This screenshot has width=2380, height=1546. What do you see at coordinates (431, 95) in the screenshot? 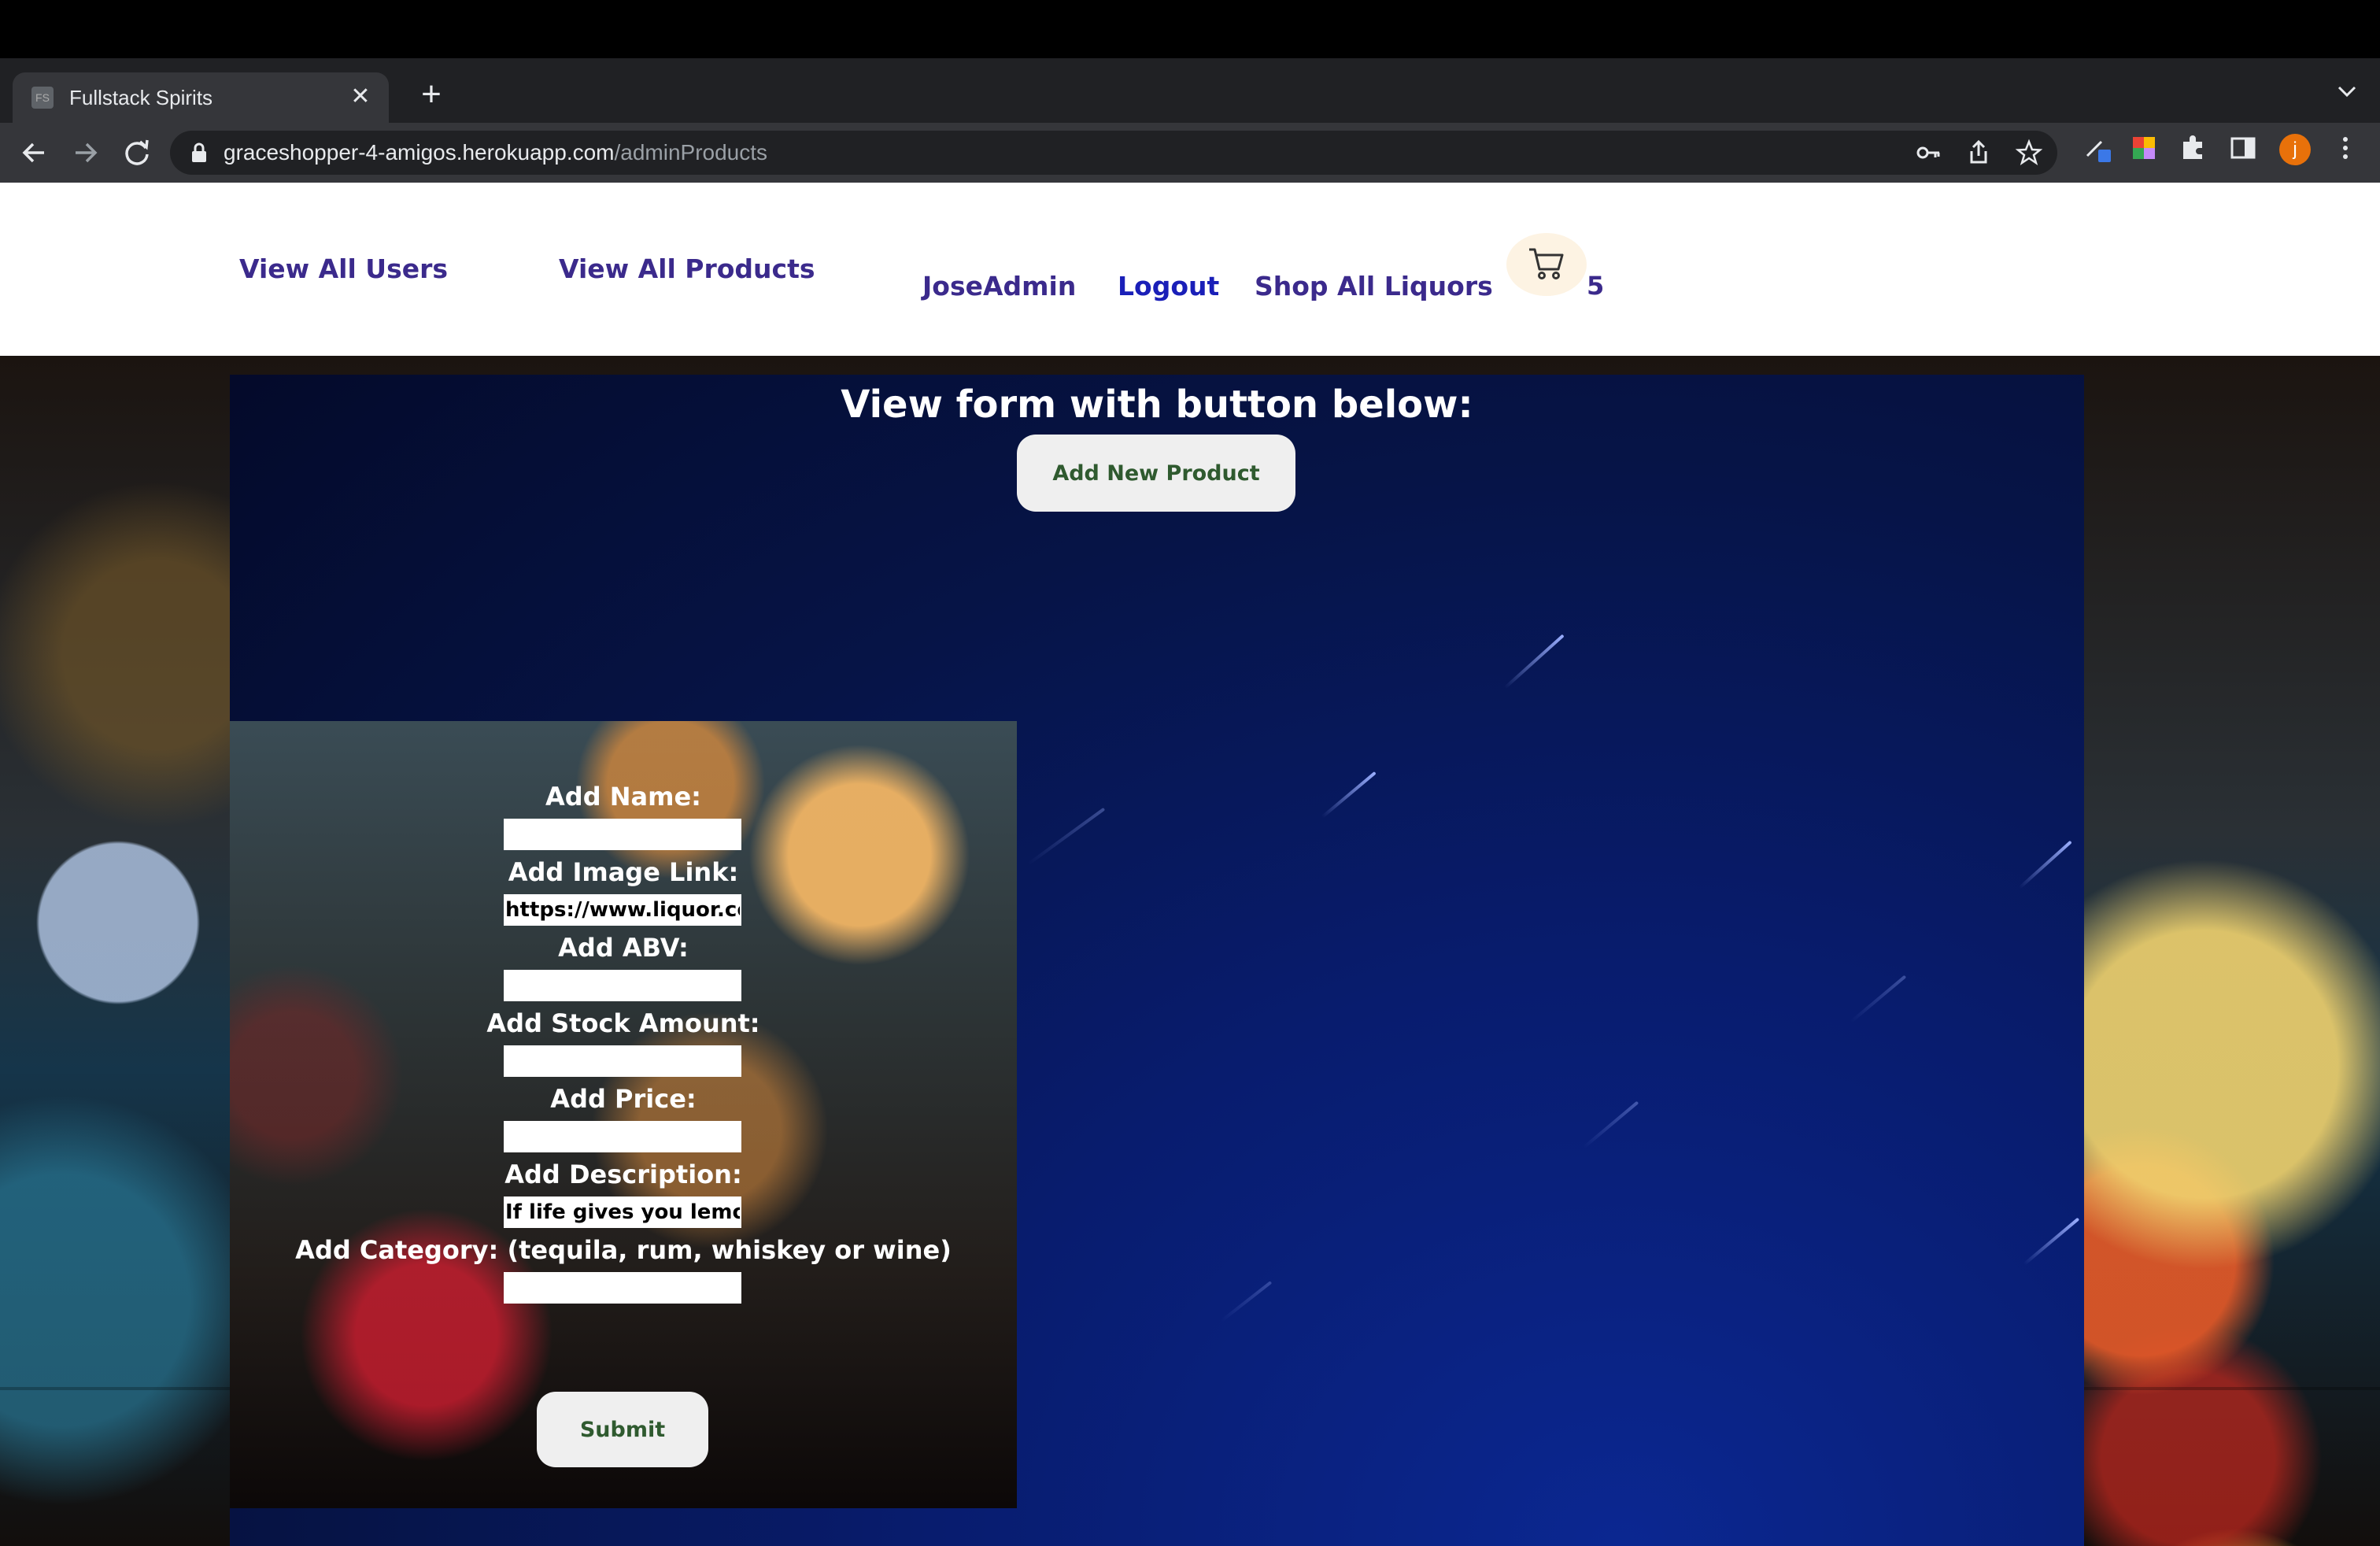
I see `new-tab-icon: +` at bounding box center [431, 95].